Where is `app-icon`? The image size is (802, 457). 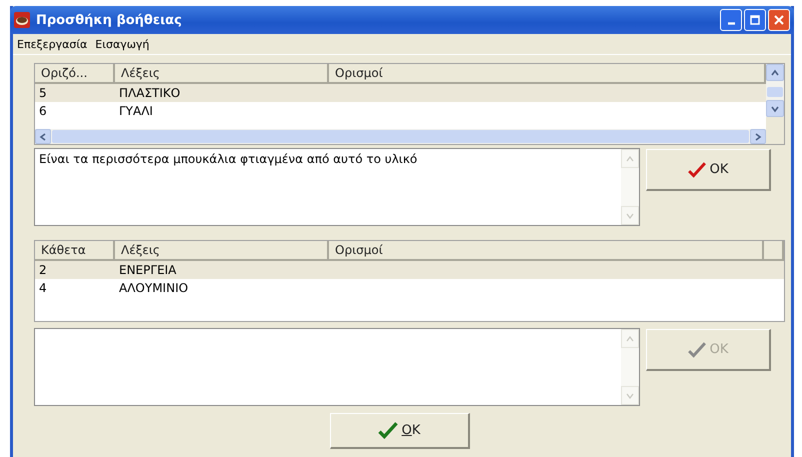
app-icon is located at coordinates (22, 20).